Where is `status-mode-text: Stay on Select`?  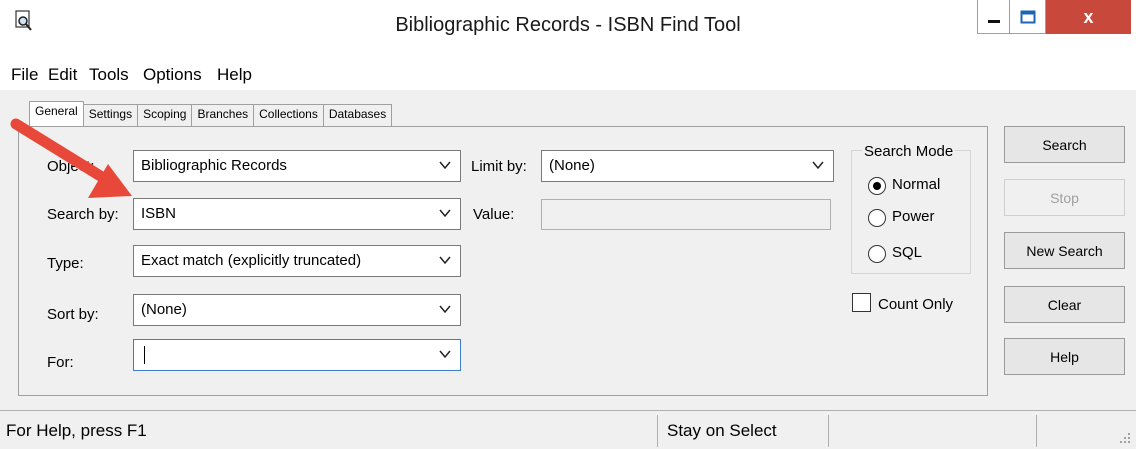 status-mode-text: Stay on Select is located at coordinates (722, 430).